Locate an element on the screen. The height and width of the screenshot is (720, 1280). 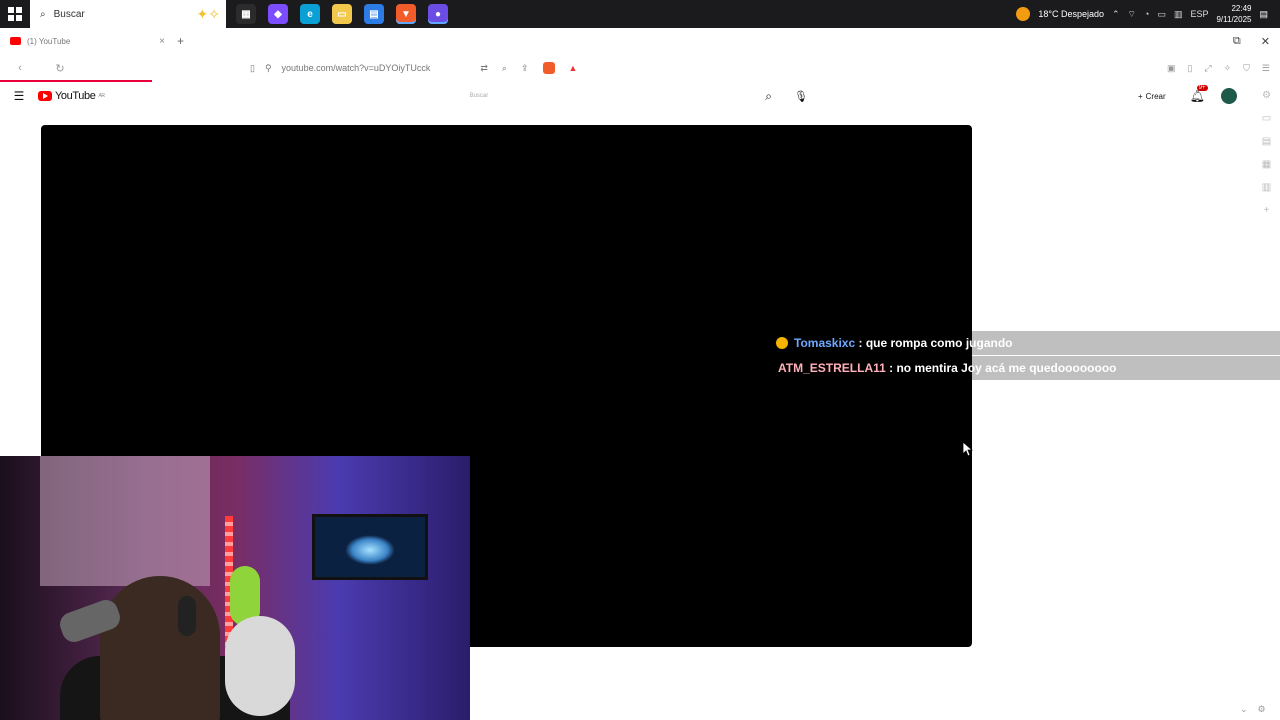
url-actions: ⇄ ⌕ ⇪ ▲ is located at coordinates (528, 68).